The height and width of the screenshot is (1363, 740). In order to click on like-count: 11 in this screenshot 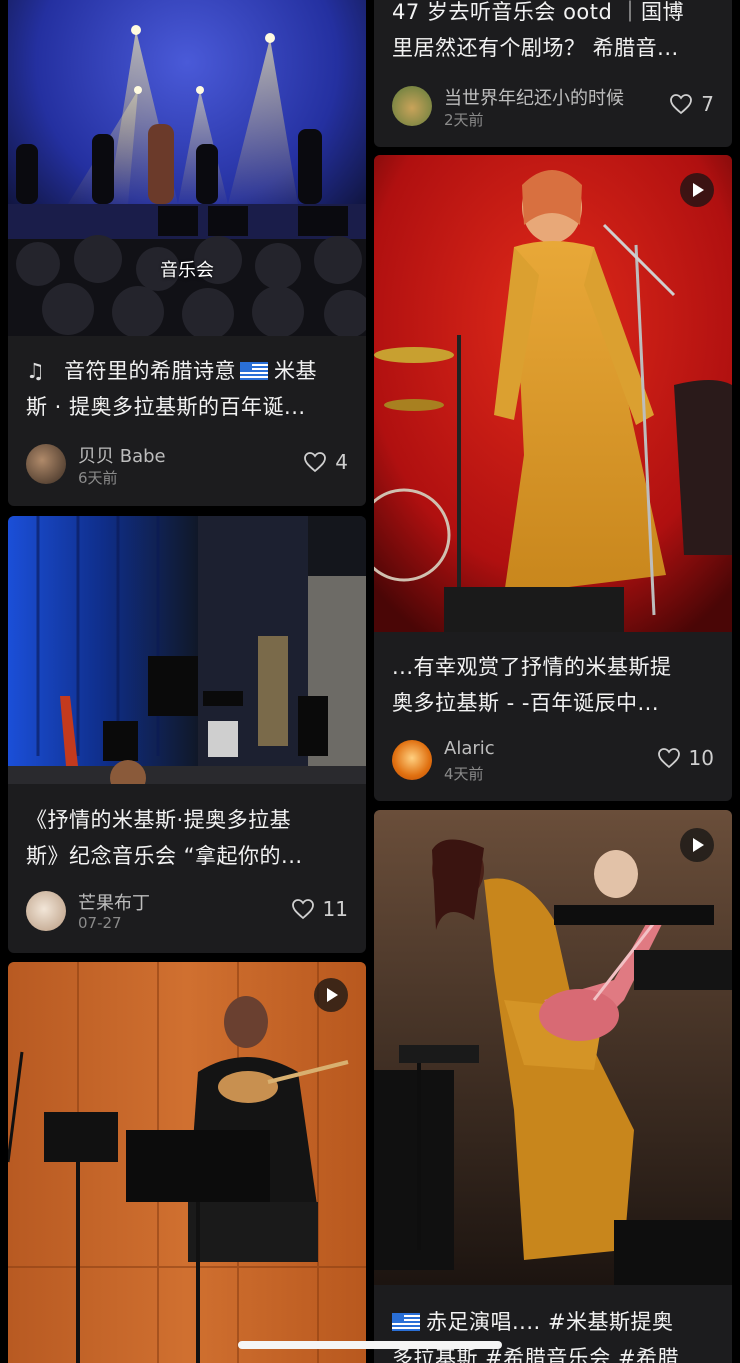, I will do `click(335, 909)`.